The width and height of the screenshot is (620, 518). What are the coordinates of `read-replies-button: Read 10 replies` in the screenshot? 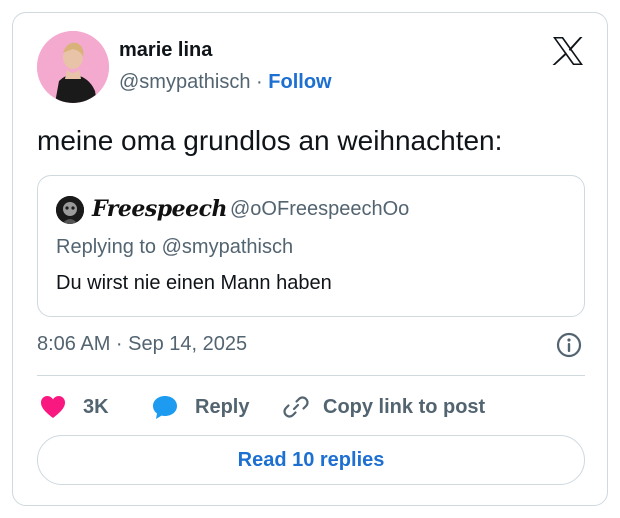 It's located at (311, 460).